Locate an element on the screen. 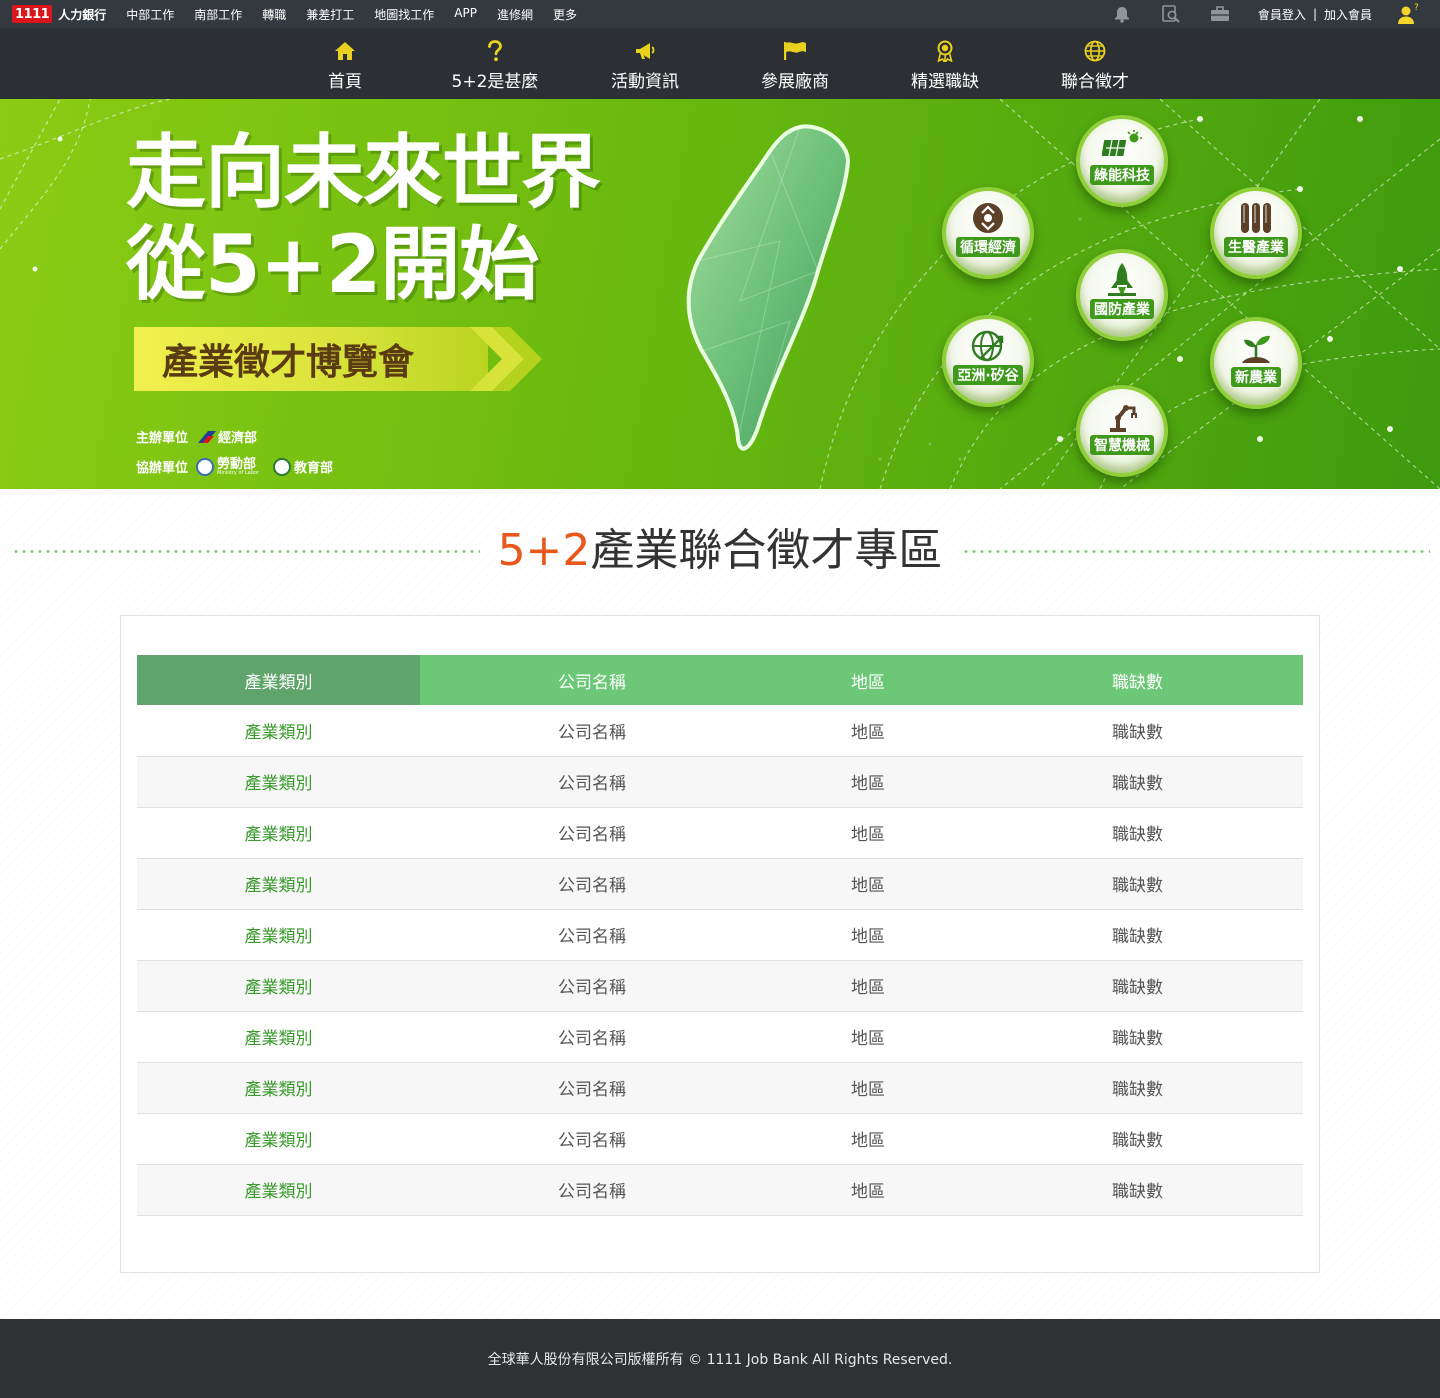 The width and height of the screenshot is (1440, 1398). nav-home: 首頁 is located at coordinates (345, 63).